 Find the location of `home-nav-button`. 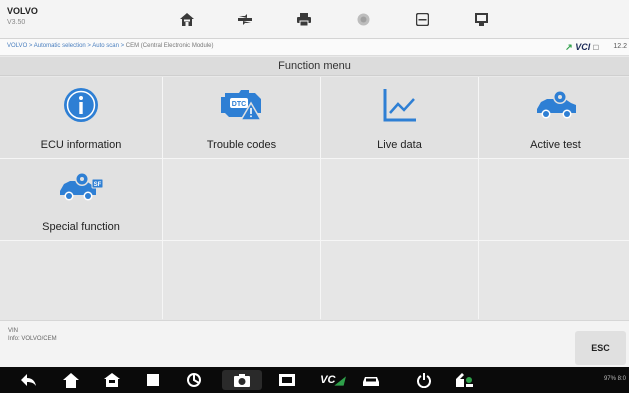

home-nav-button is located at coordinates (71, 380).